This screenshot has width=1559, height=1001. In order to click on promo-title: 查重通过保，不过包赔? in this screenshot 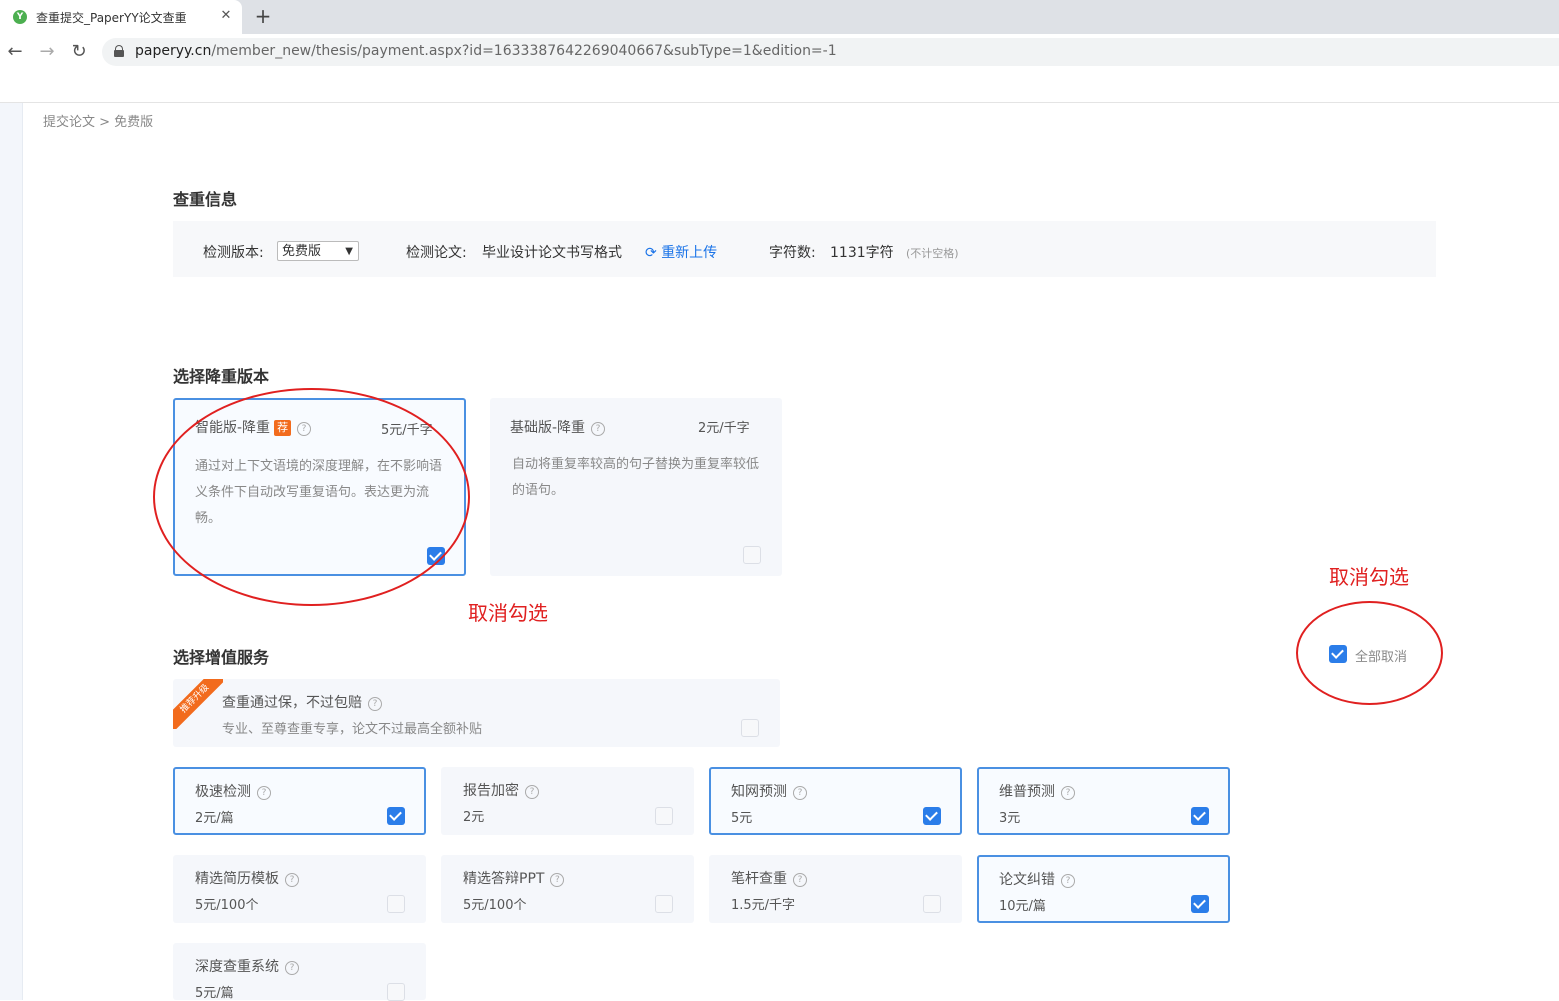, I will do `click(302, 702)`.